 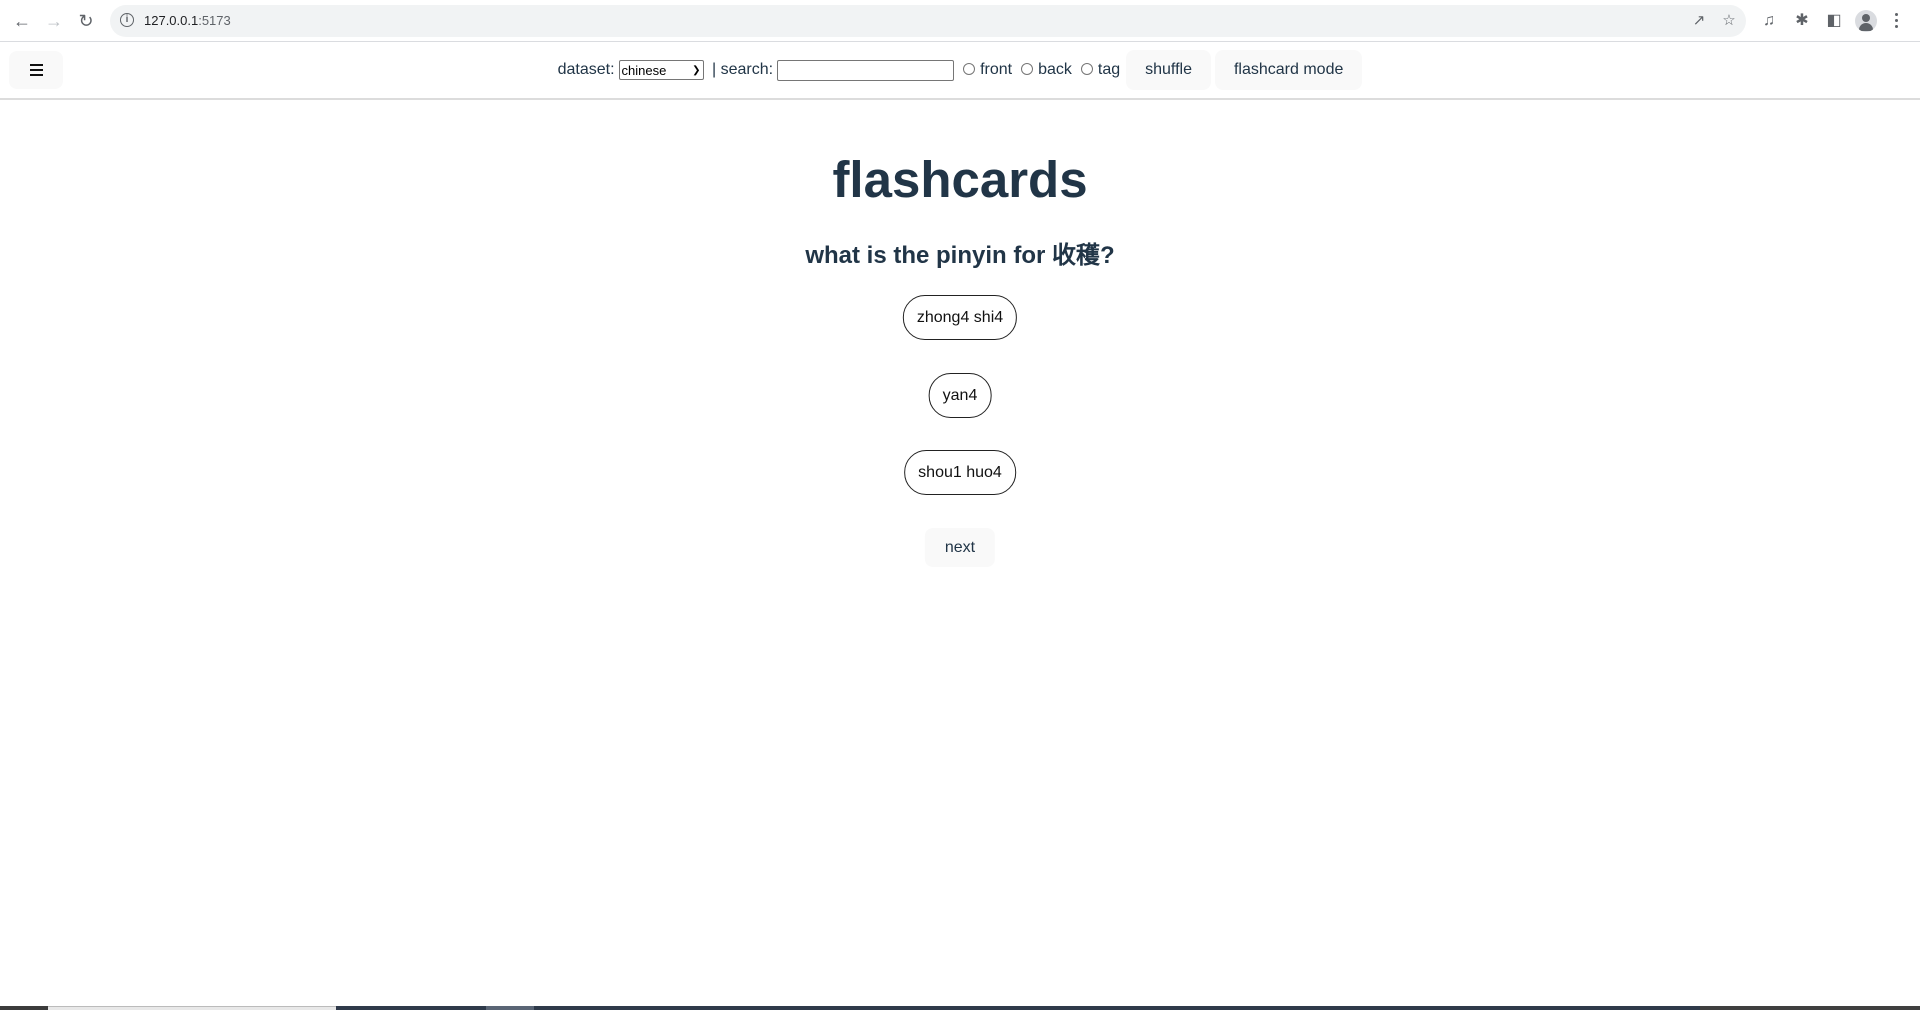 What do you see at coordinates (192, 1008) in the screenshot?
I see `taskbar-search` at bounding box center [192, 1008].